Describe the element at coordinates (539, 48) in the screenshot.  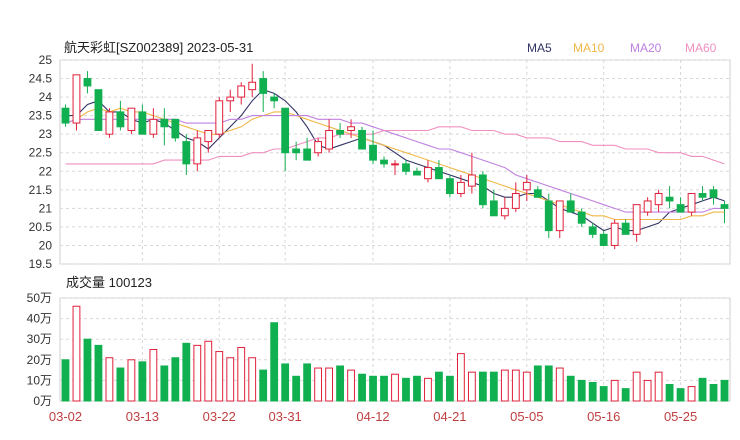
I see `legend-item-ma5: MA5` at that location.